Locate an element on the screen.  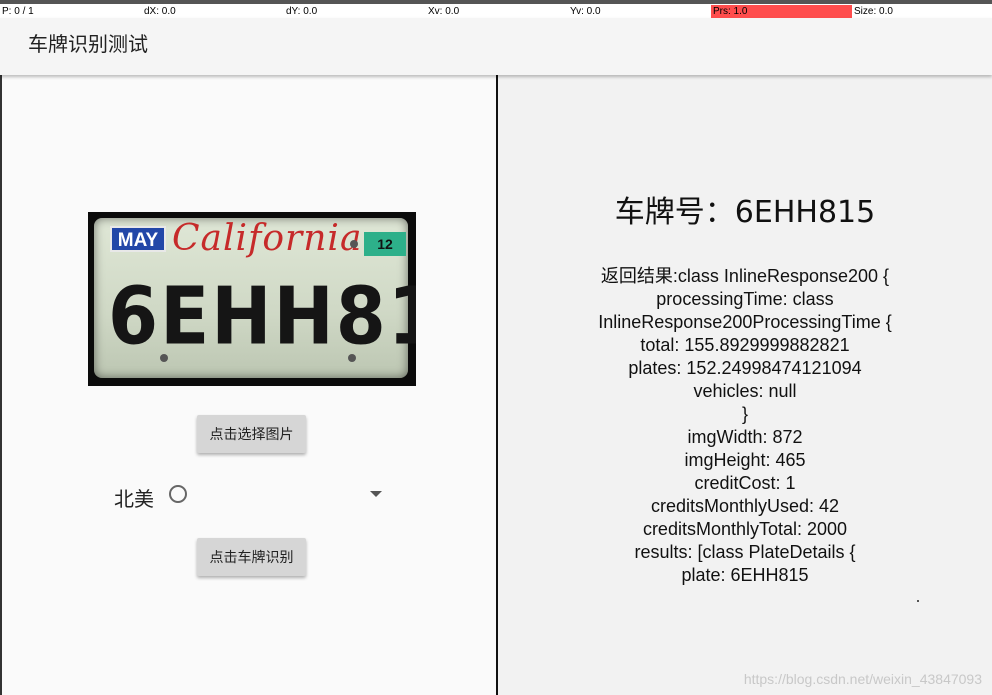
result-line: InlineResponse200ProcessingTime { is located at coordinates (745, 322).